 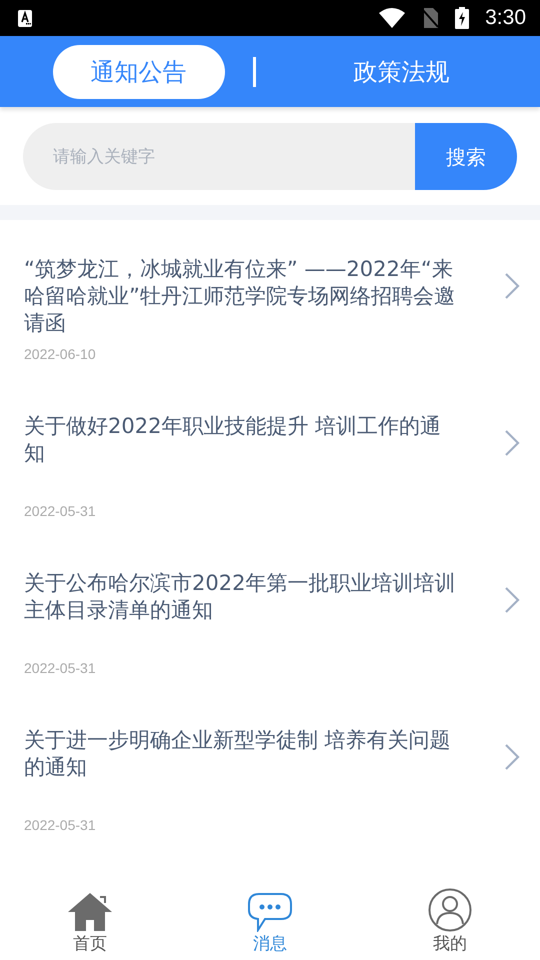 What do you see at coordinates (240, 298) in the screenshot?
I see `notice-title: “筑梦龙江，冰城就业有位来” ——2022年“来哈留哈就业”牡丹江师范学院专场网络招聘会邀请函` at bounding box center [240, 298].